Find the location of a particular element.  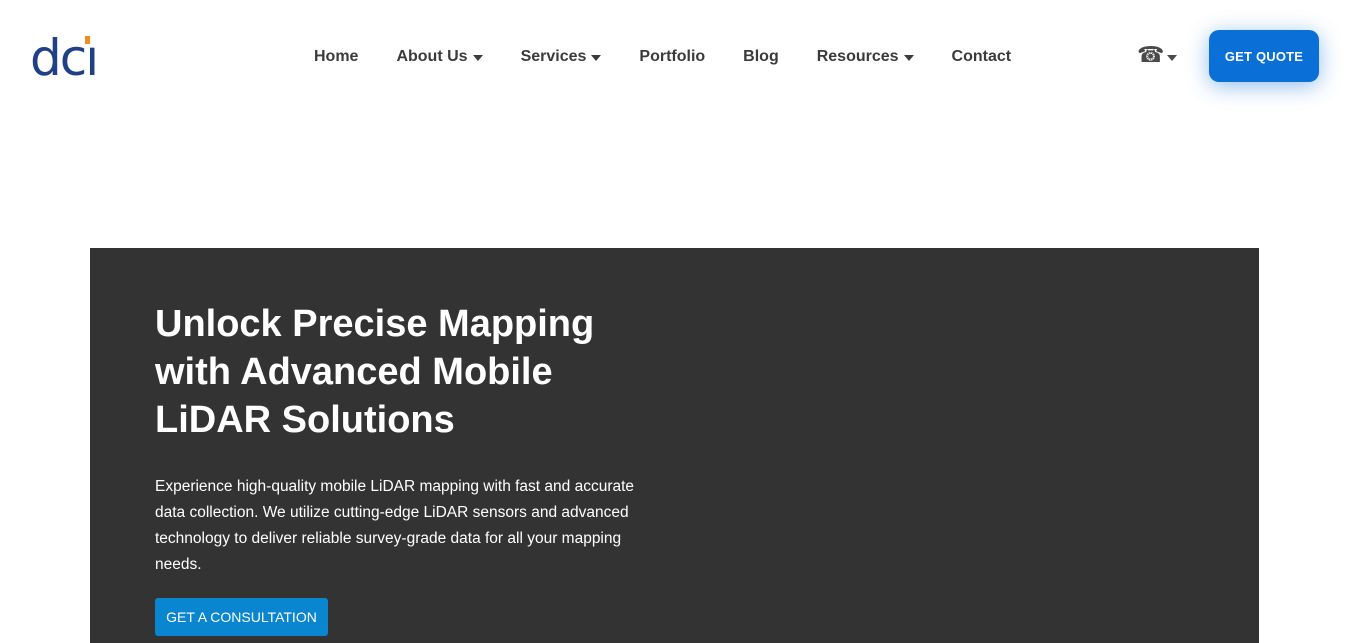

get-quote-button: GET QUOTE is located at coordinates (1264, 56).